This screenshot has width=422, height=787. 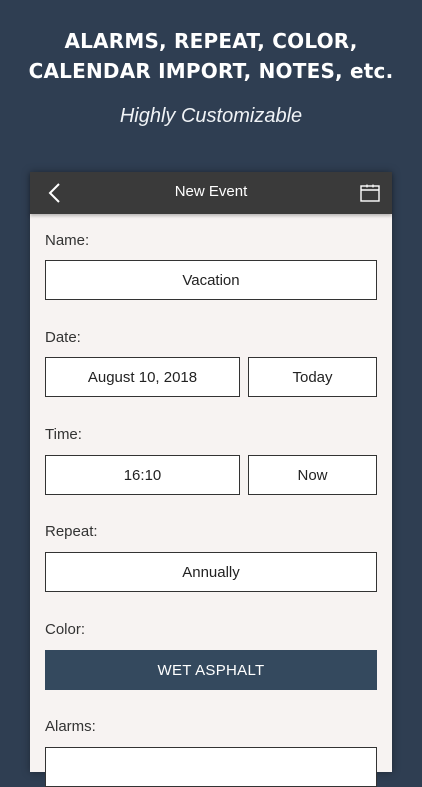 I want to click on time-field: 16:10, so click(x=142, y=475).